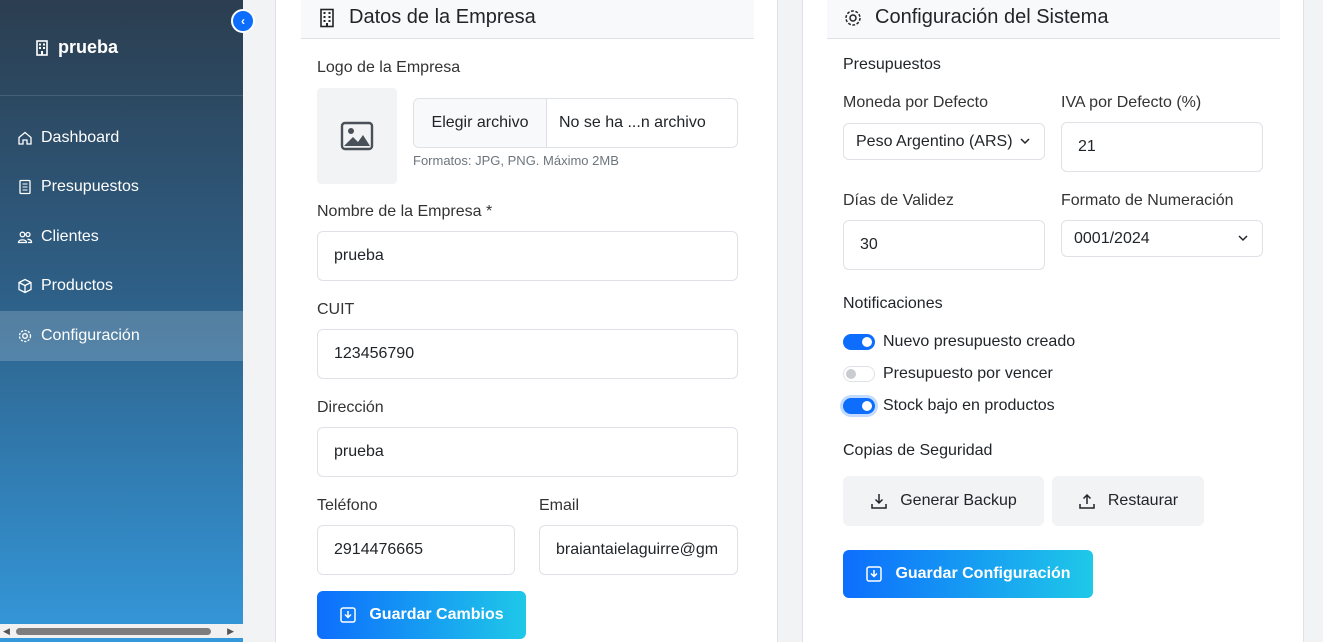 The width and height of the screenshot is (1323, 642). I want to click on sidebar-item-configuracion: Configuración, so click(121, 336).